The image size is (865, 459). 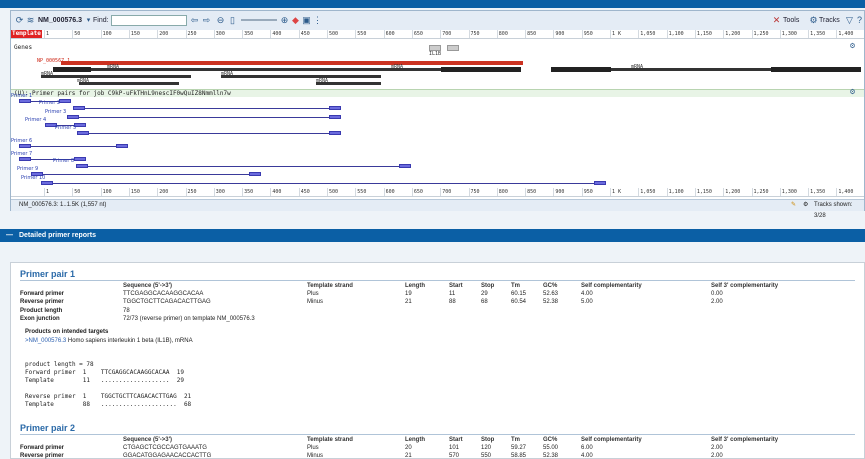 What do you see at coordinates (9, 235) in the screenshot?
I see `collapse-icon: —` at bounding box center [9, 235].